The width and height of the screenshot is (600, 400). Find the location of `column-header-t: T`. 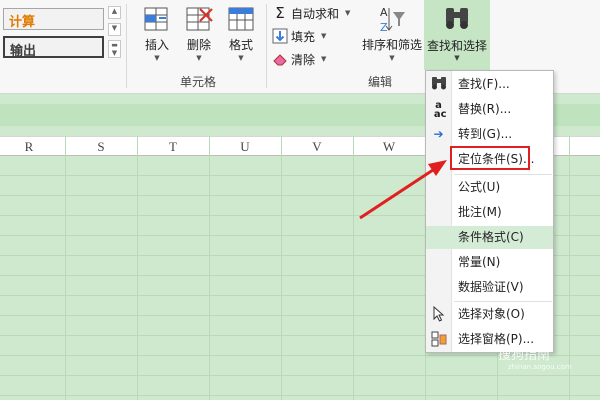

column-header-t: T is located at coordinates (173, 147).